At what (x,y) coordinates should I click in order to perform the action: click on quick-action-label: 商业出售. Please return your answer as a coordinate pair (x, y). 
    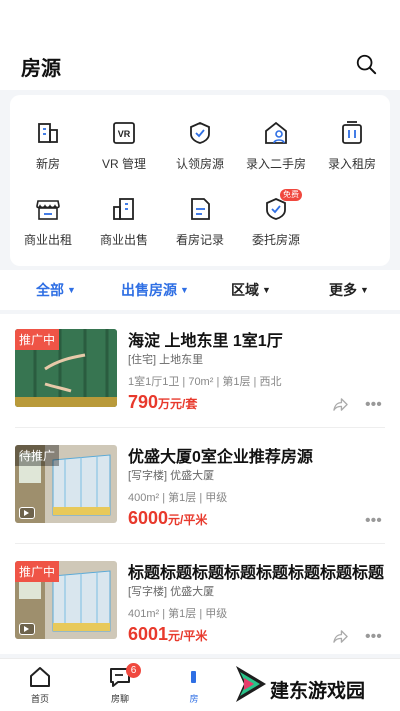
    Looking at the image, I should click on (123, 240).